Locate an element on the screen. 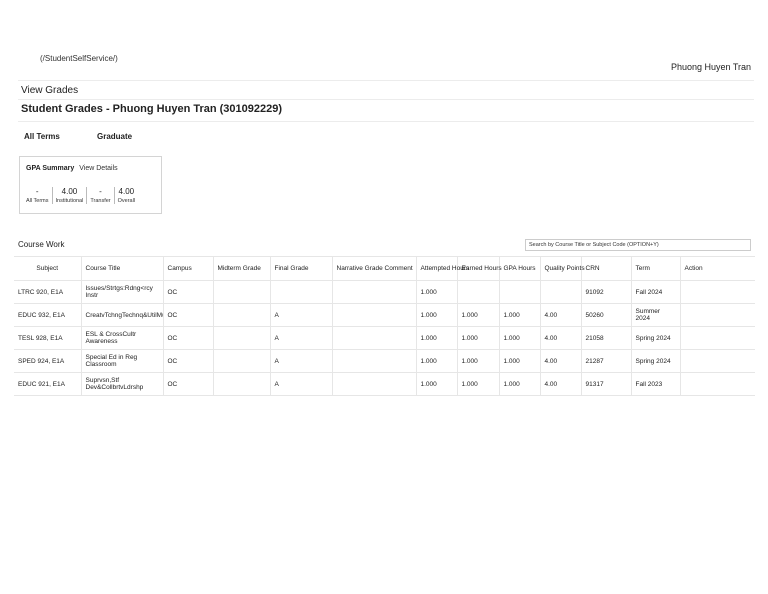 The height and width of the screenshot is (594, 768). cell-course-title: Suprvsn,Stf Dev&CollbrtvLdrshp is located at coordinates (122, 384).